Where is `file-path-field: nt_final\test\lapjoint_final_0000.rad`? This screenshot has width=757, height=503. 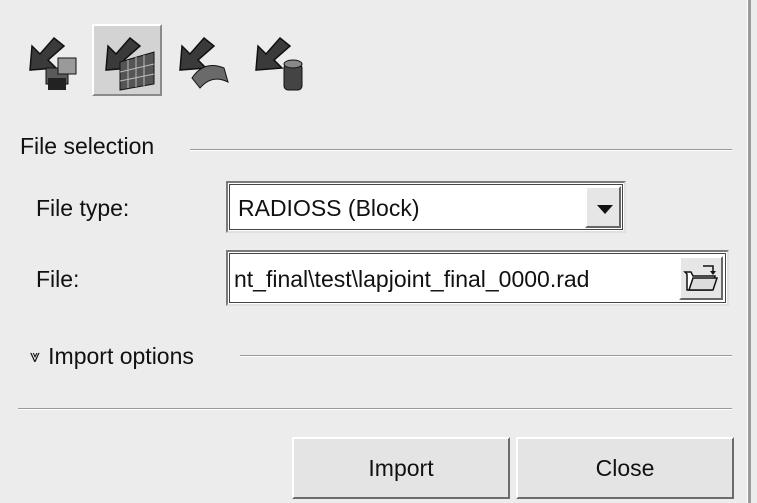 file-path-field: nt_final\test\lapjoint_final_0000.rad is located at coordinates (477, 278).